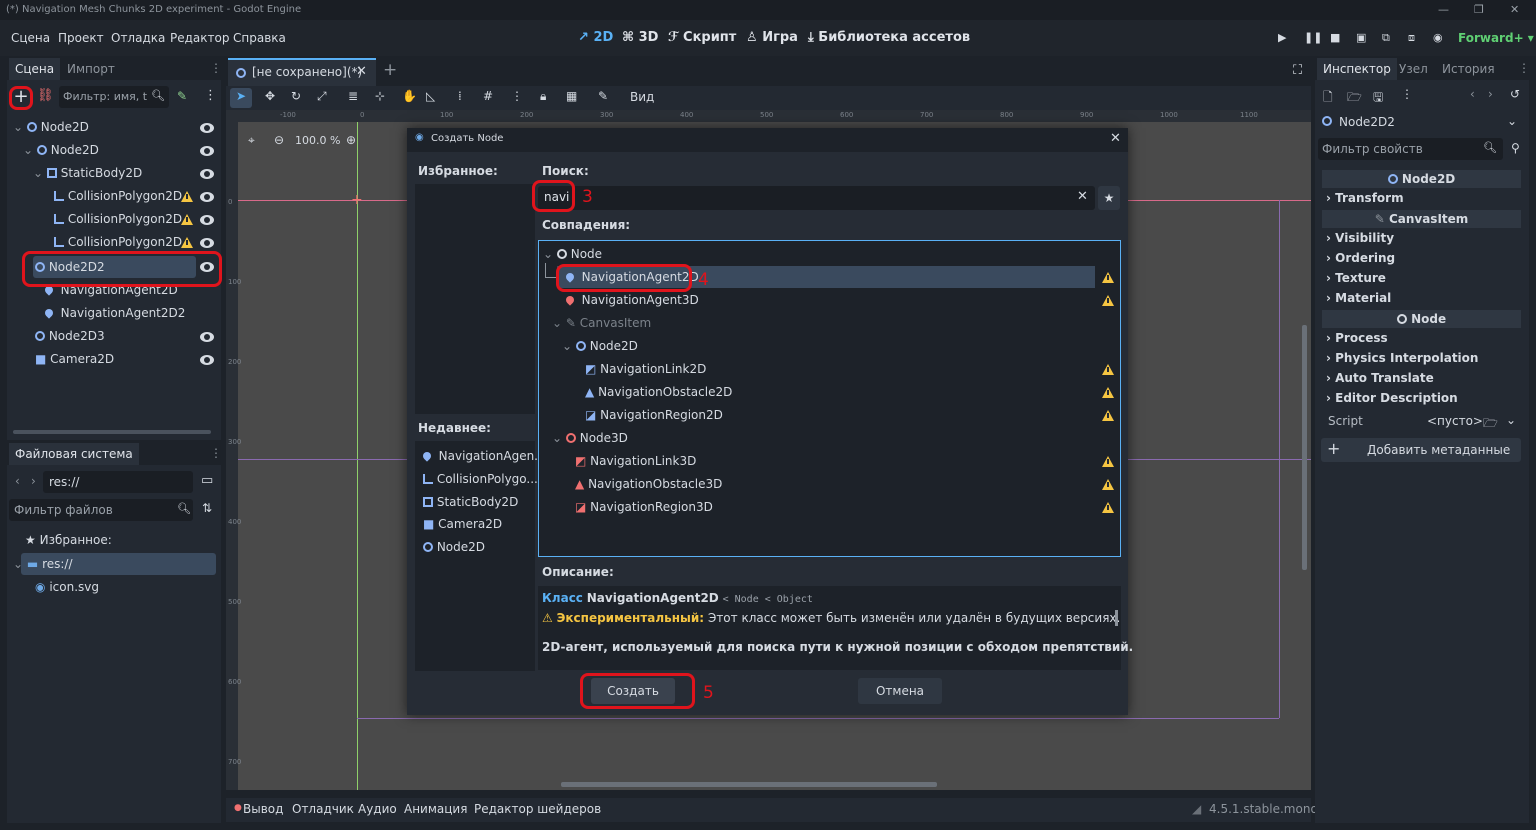 The image size is (1536, 830). Describe the element at coordinates (1357, 338) in the screenshot. I see `group-process: › Process` at that location.